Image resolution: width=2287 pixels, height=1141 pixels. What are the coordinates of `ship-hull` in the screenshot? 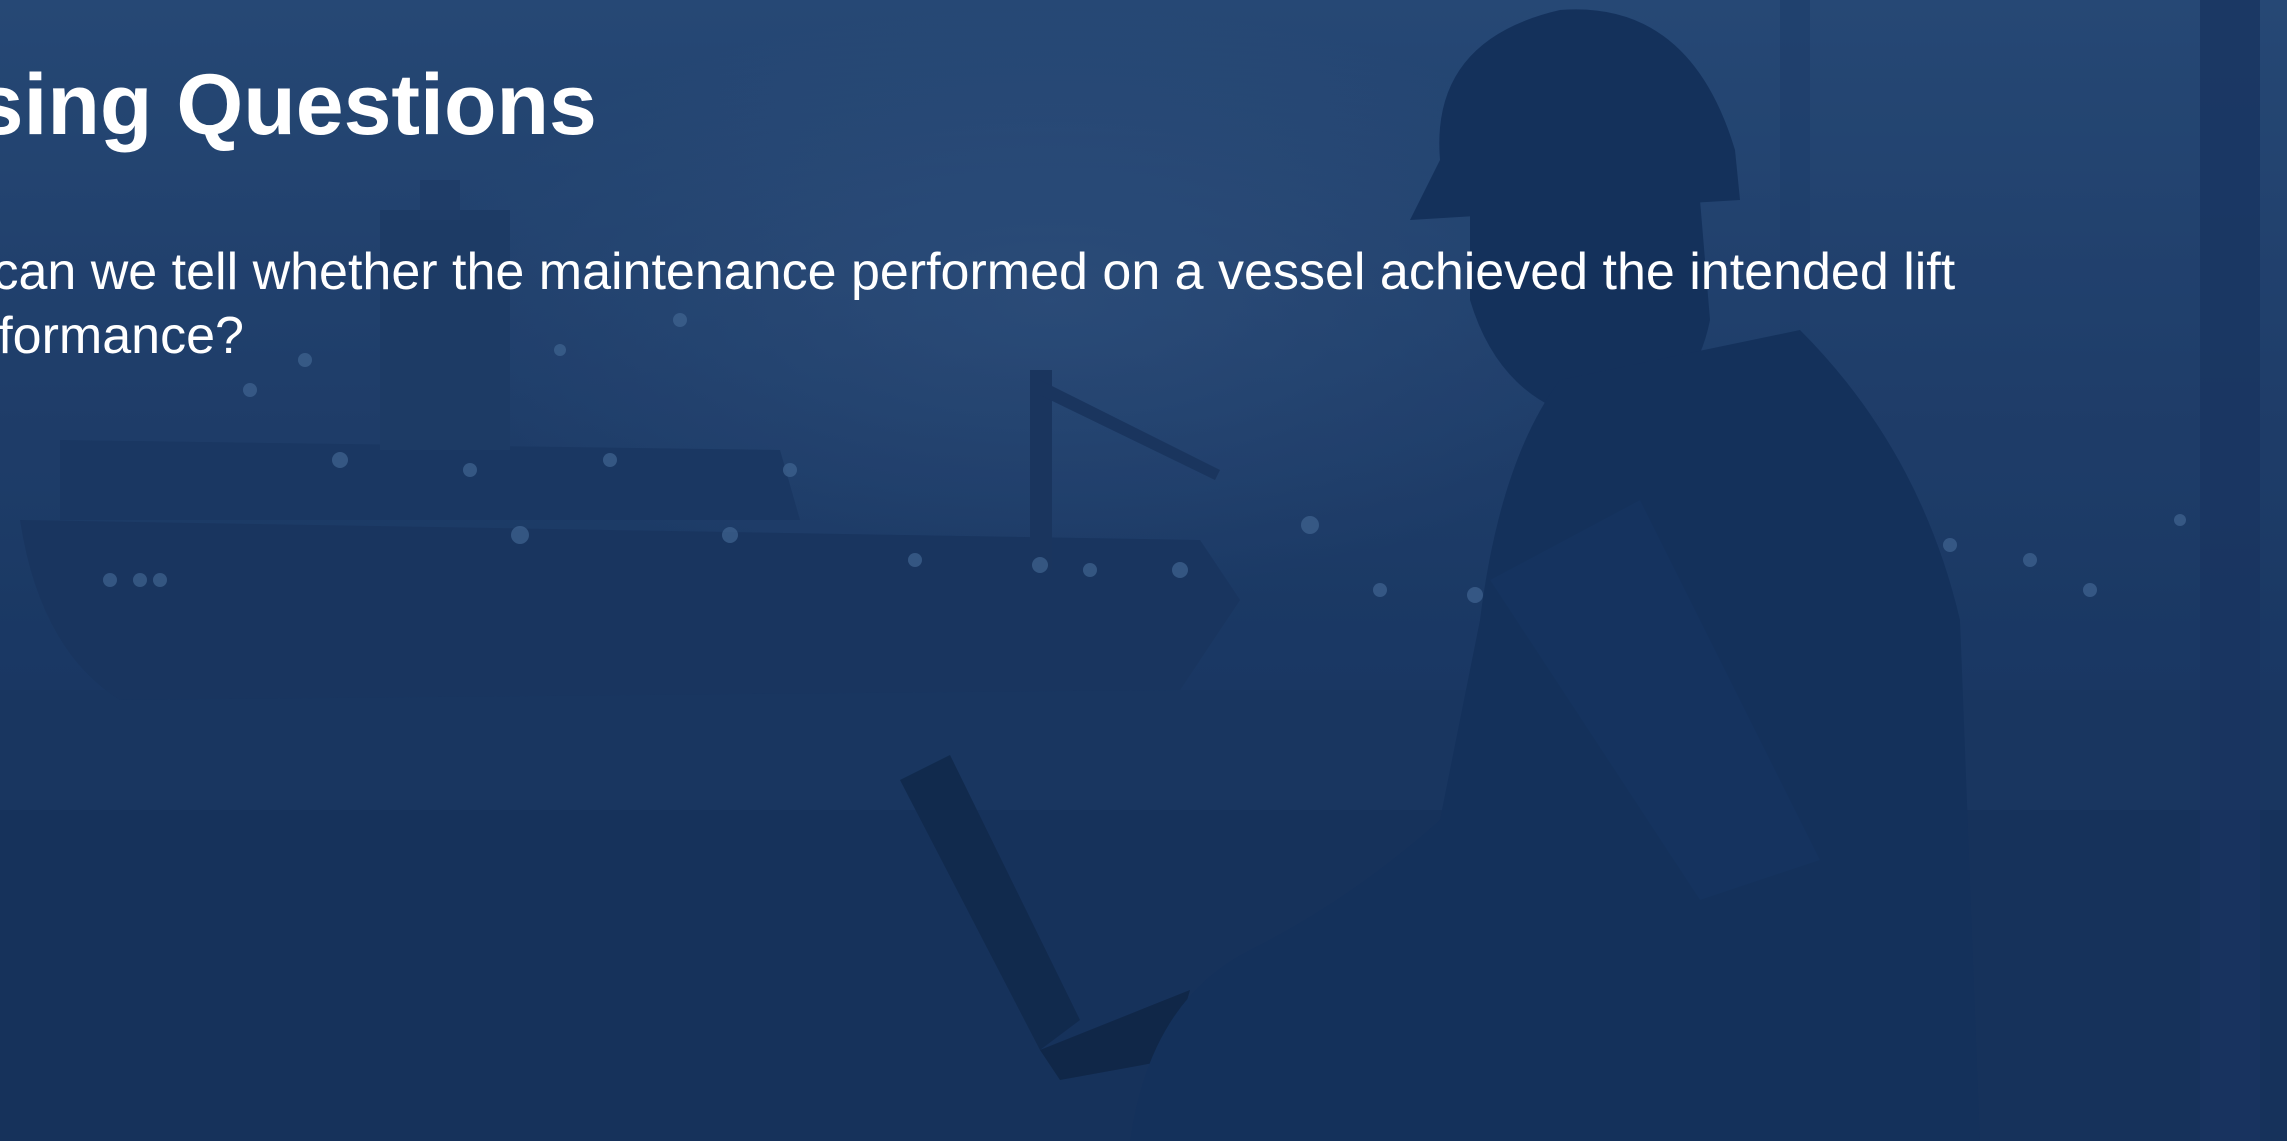 It's located at (630, 610).